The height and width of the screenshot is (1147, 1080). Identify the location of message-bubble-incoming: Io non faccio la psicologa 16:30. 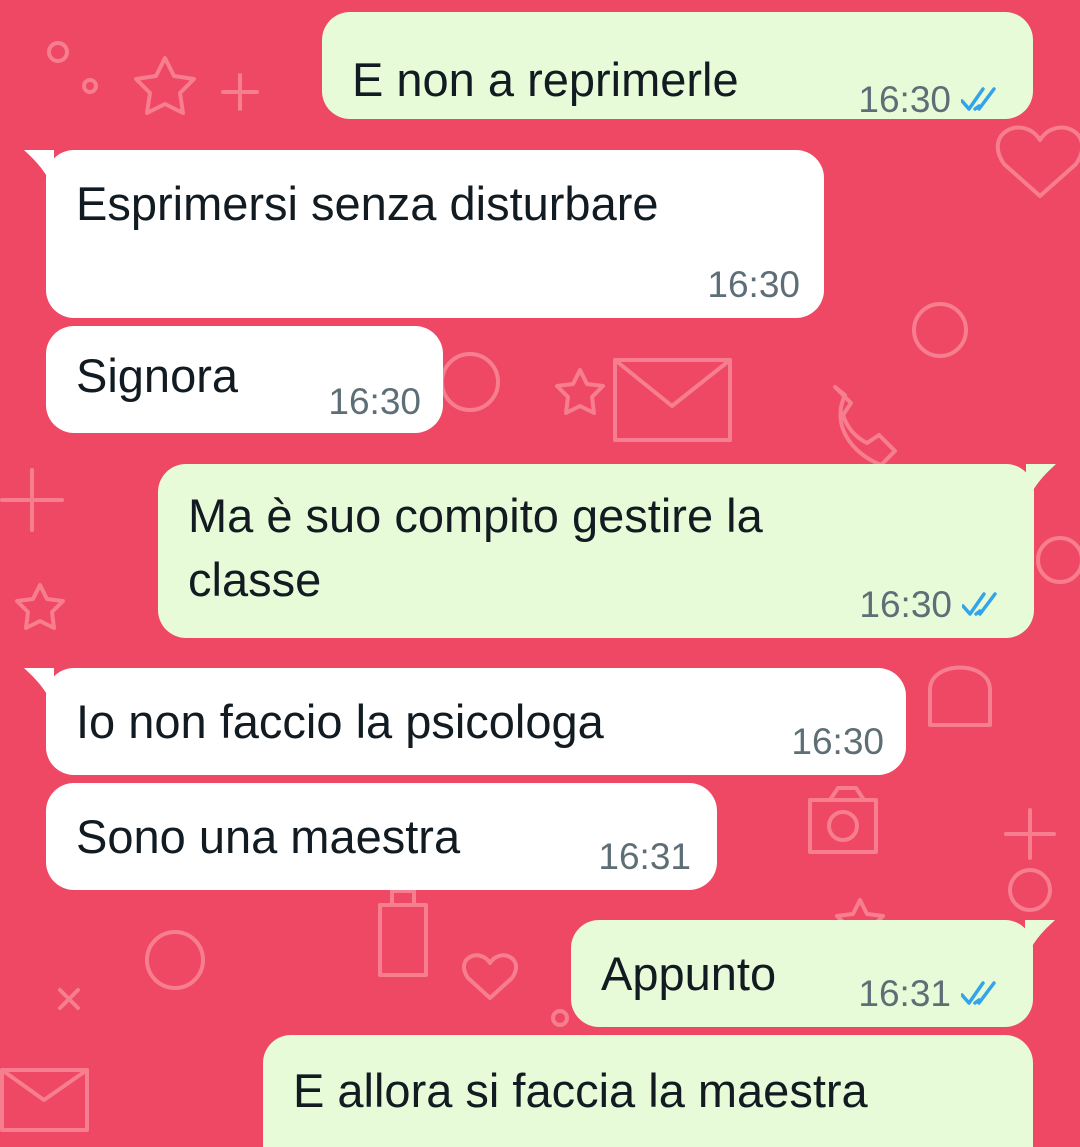
(465, 721).